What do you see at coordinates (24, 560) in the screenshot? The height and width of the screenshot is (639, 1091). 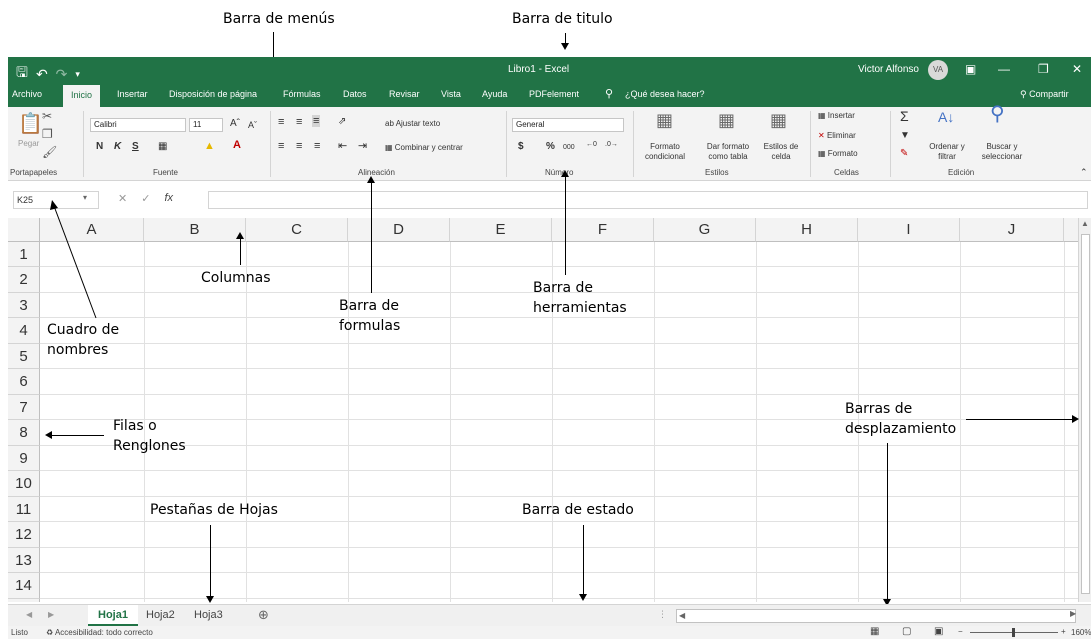 I see `row-header-13: 13` at bounding box center [24, 560].